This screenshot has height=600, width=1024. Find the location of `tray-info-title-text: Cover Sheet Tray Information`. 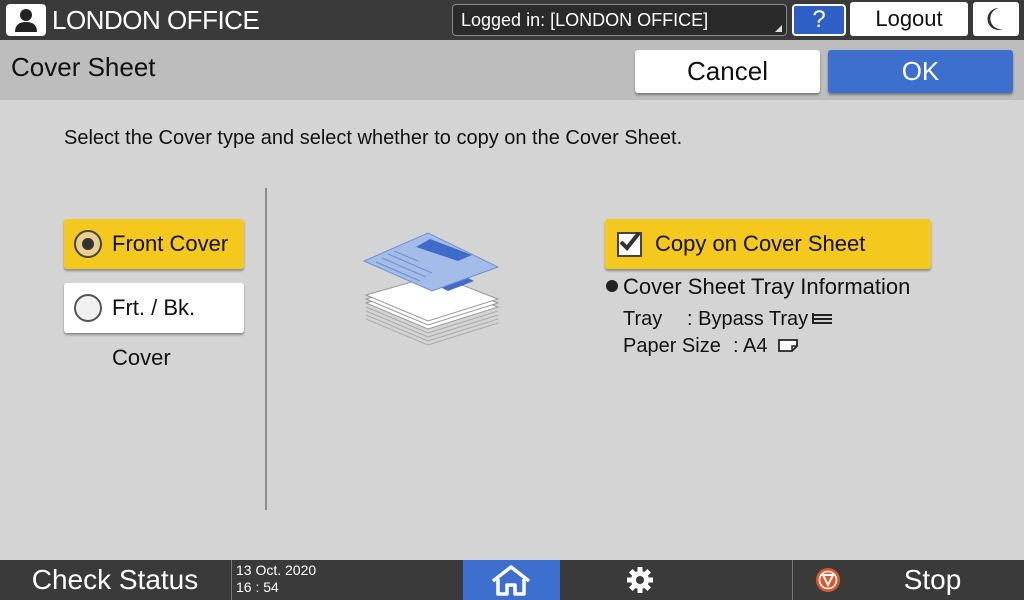

tray-info-title-text: Cover Sheet Tray Information is located at coordinates (767, 286).